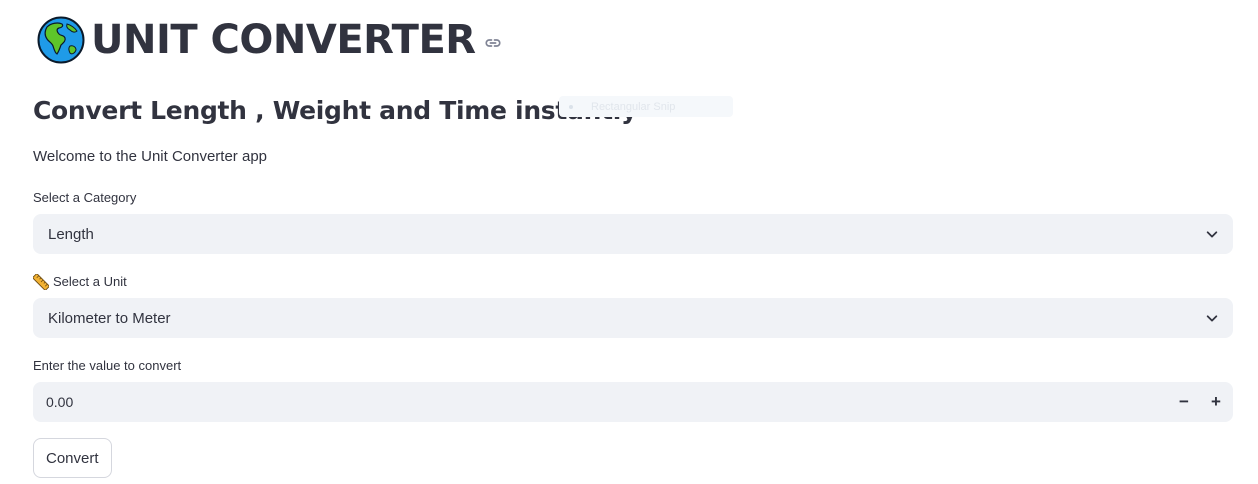  What do you see at coordinates (109, 318) in the screenshot?
I see `unit-selected-value: Kilometer to Meter` at bounding box center [109, 318].